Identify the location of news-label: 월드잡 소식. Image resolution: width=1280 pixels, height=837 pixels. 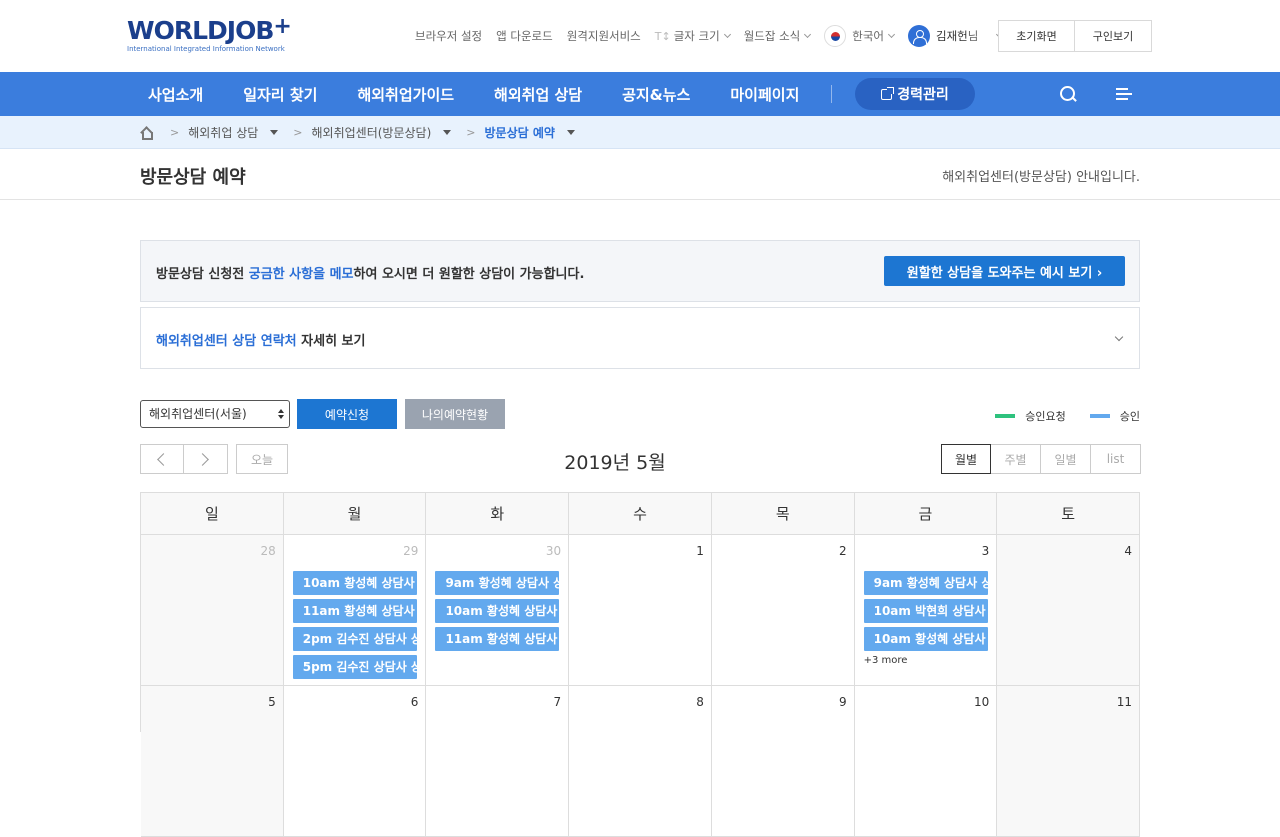
(772, 36).